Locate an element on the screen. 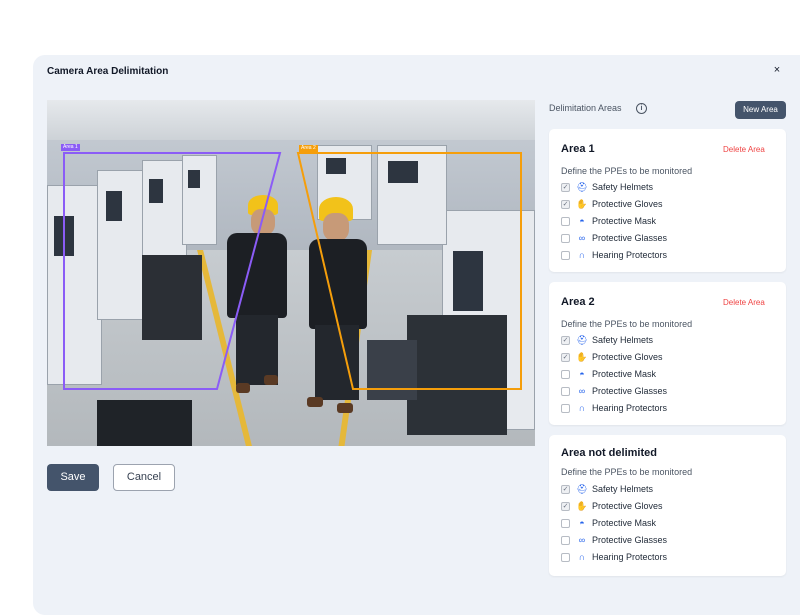  delimitation-areas-heading: Delimitation Areas is located at coordinates (585, 108).